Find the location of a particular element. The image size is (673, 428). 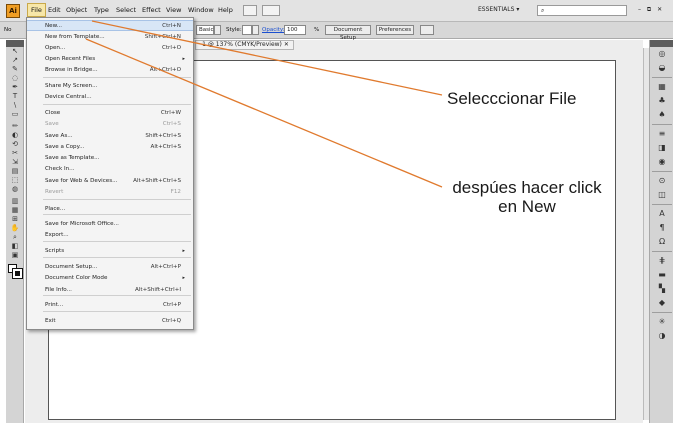

annotation-click-new: despúes hacer click en New is located at coordinates (527, 197).